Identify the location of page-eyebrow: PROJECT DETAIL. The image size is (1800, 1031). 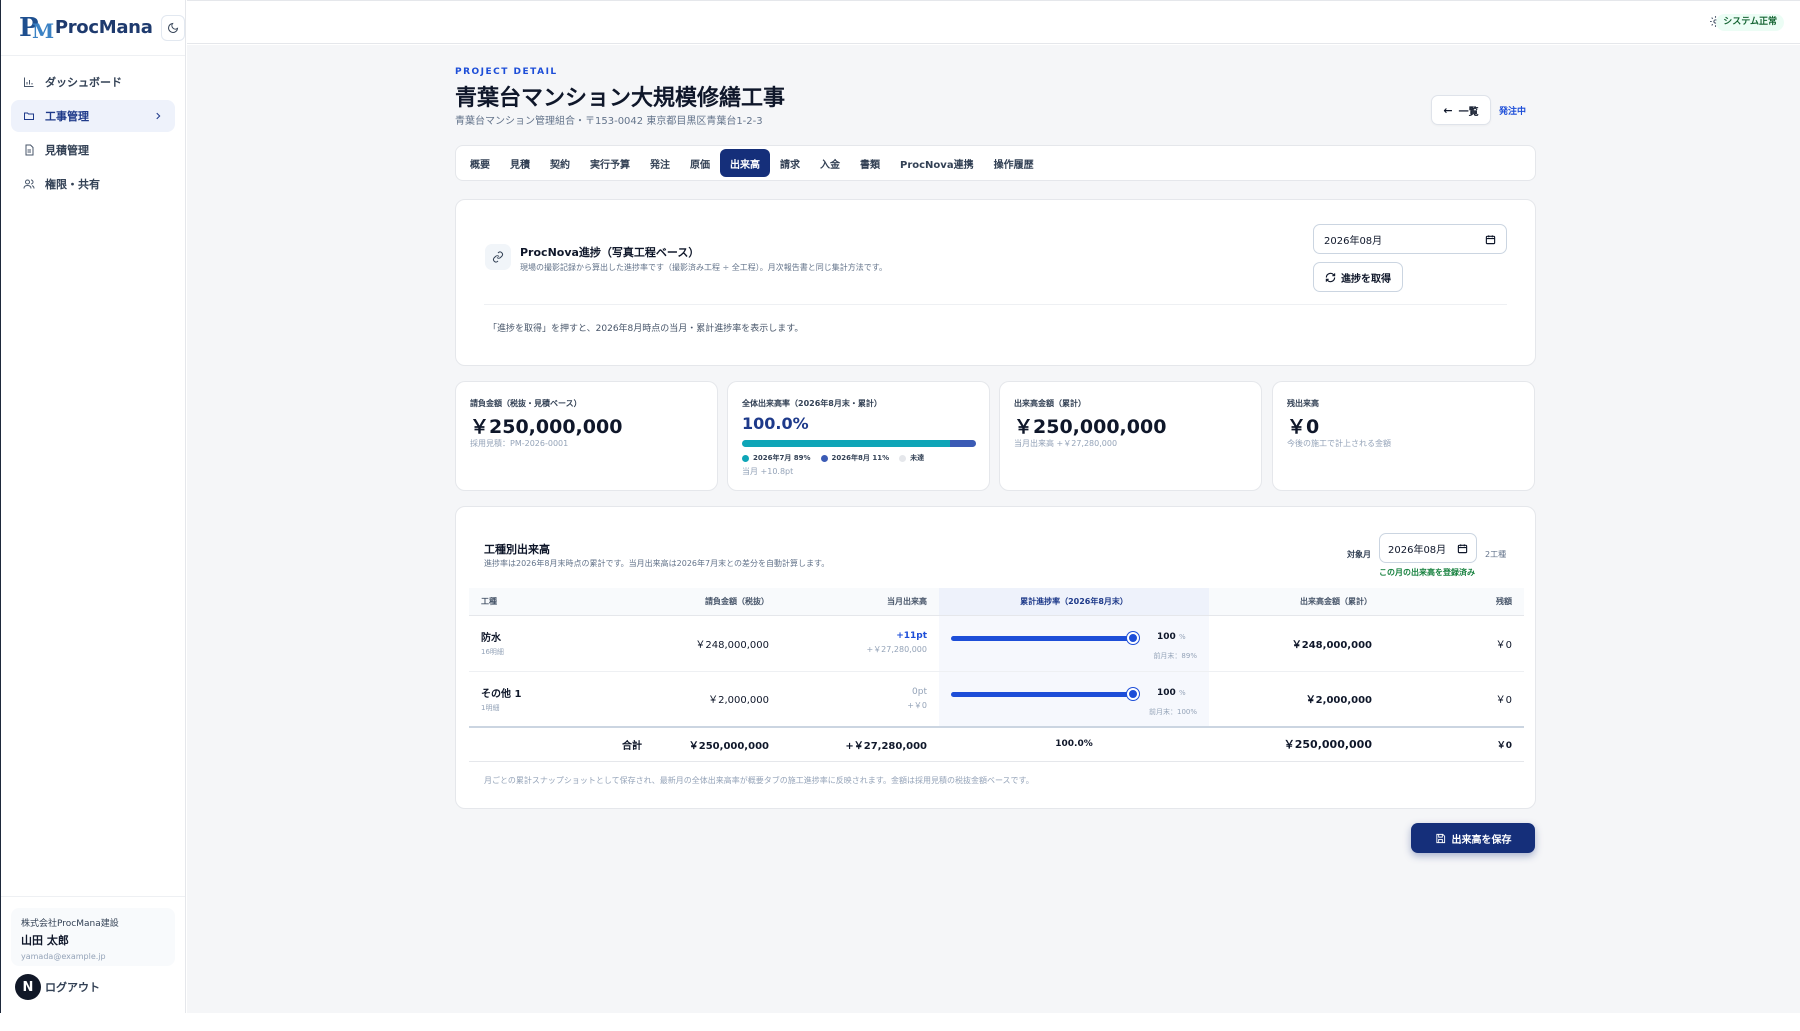
(506, 72).